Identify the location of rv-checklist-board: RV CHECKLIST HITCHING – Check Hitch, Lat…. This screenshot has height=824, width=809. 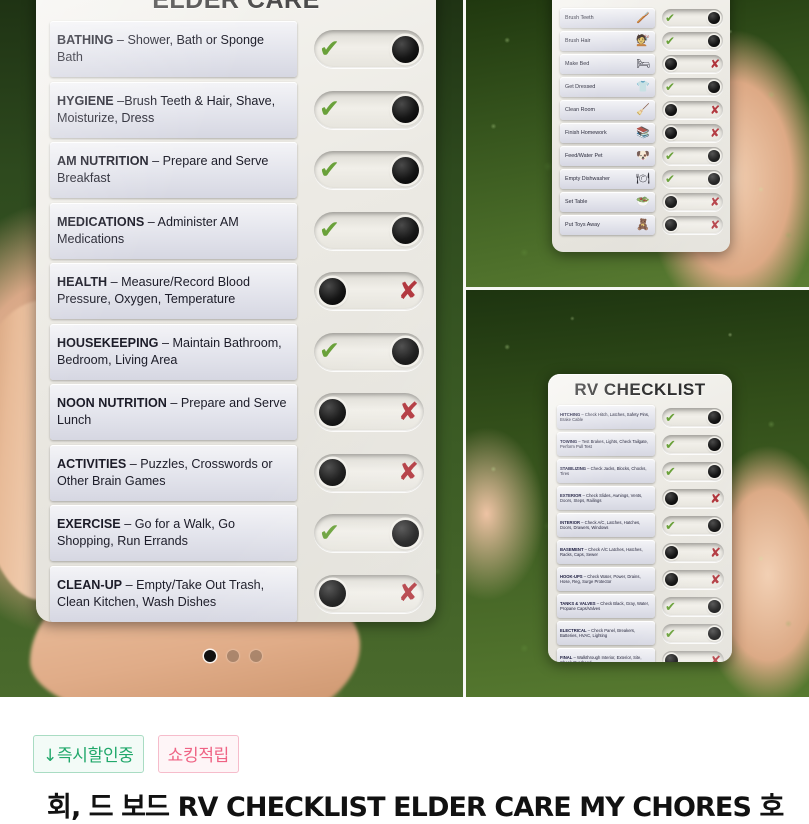
(640, 518).